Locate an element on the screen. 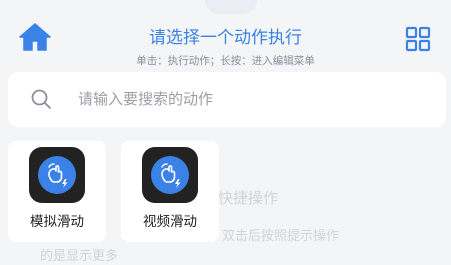  grid-view-button is located at coordinates (418, 39).